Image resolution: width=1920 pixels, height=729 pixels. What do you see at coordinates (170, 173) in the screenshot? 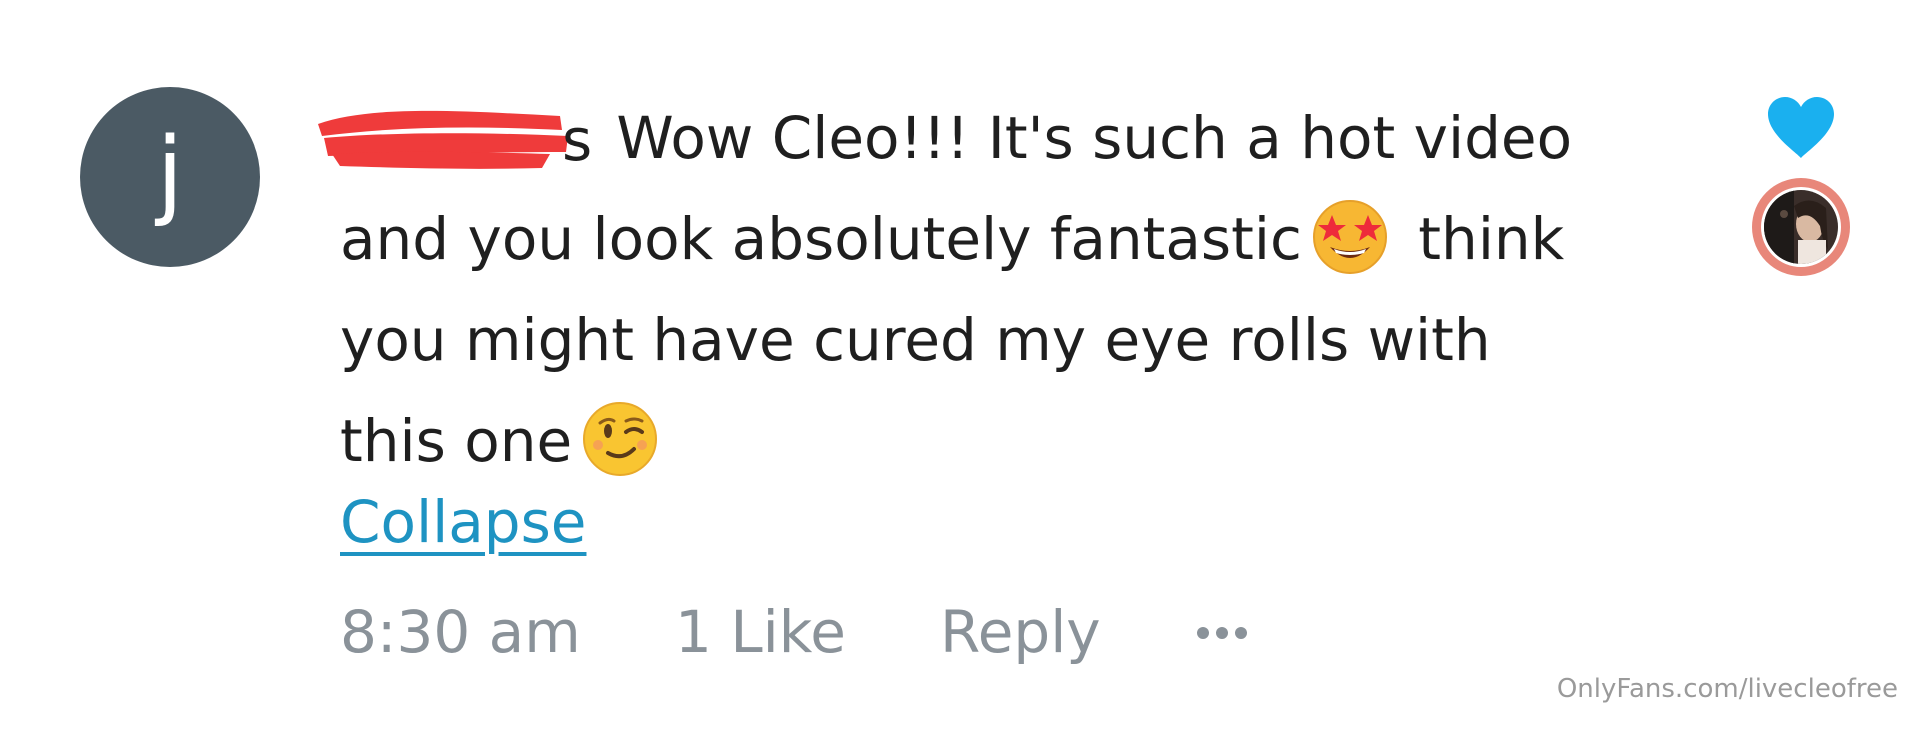
I see `avatar-letter: j` at bounding box center [170, 173].